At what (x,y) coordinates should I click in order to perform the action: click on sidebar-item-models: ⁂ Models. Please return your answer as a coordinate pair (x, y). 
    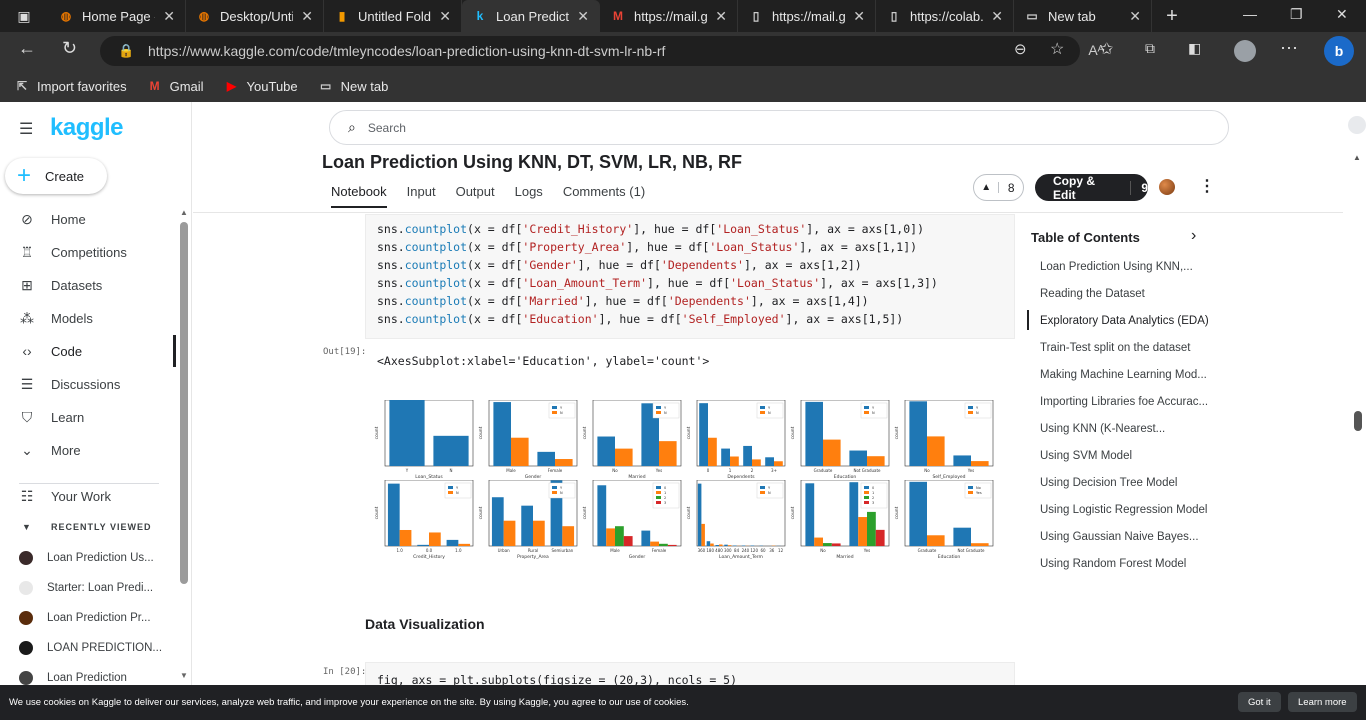
    Looking at the image, I should click on (88, 318).